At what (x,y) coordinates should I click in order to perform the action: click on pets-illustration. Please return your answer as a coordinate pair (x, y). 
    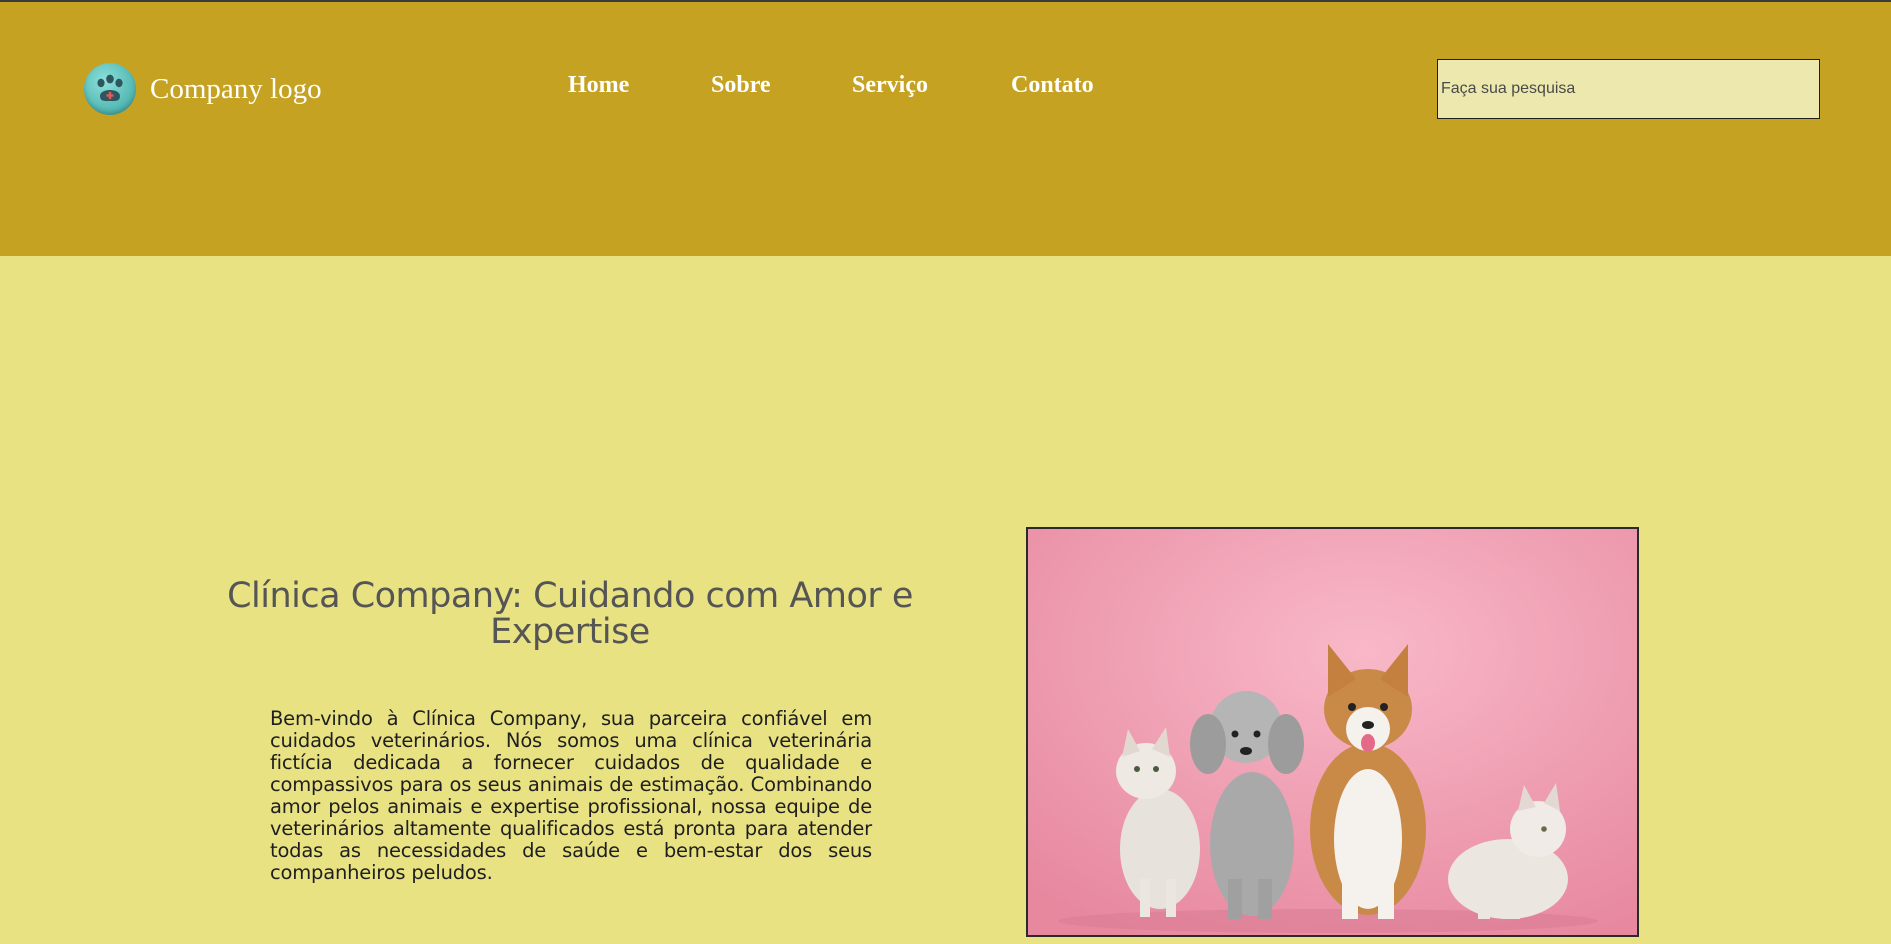
    Looking at the image, I should click on (1332, 732).